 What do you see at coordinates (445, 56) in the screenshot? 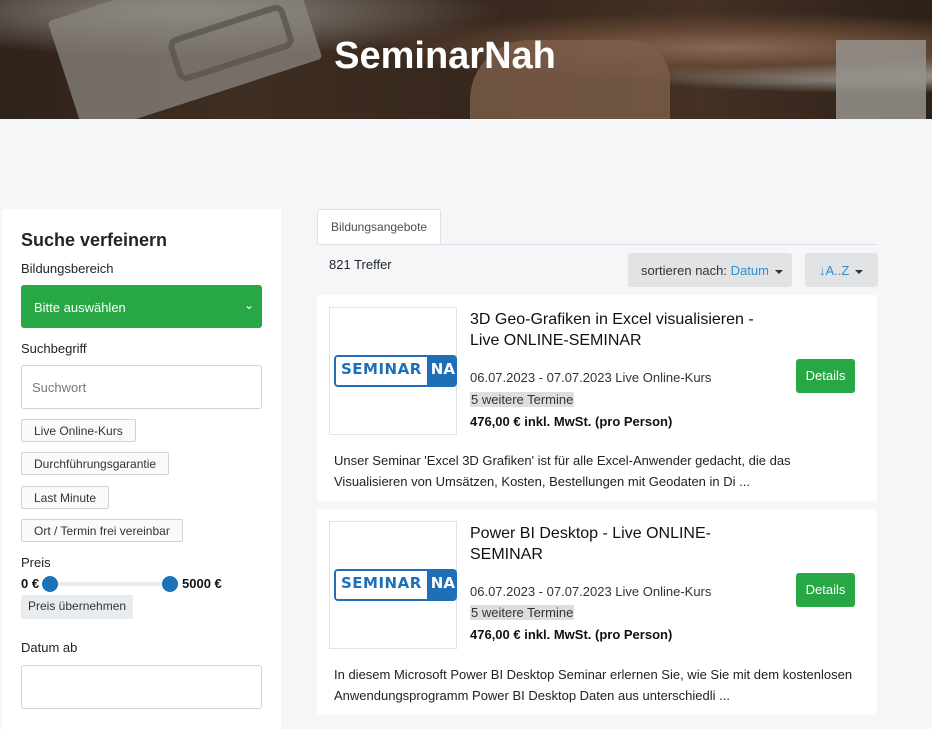
I see `site-title: SeminarNah` at bounding box center [445, 56].